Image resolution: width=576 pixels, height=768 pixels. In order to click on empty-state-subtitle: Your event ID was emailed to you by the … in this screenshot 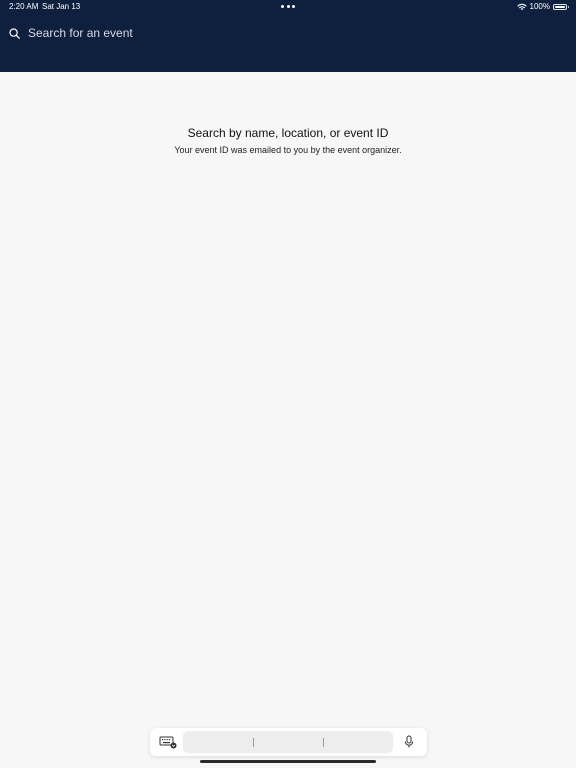, I will do `click(288, 150)`.